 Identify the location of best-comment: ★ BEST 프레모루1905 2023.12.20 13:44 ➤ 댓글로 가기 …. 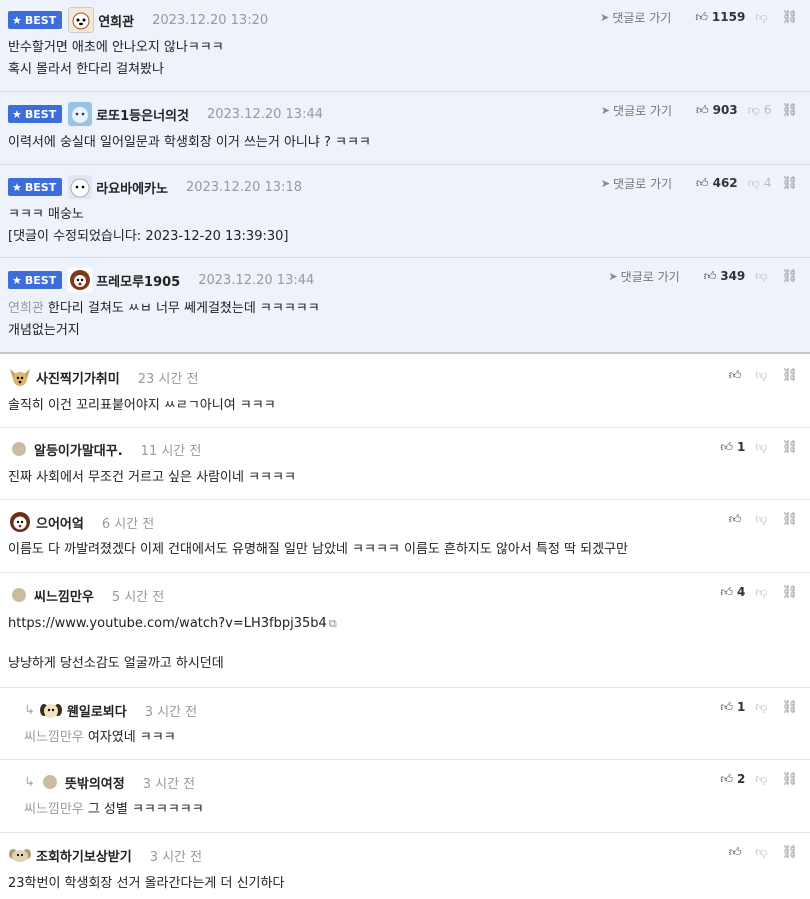
(405, 306).